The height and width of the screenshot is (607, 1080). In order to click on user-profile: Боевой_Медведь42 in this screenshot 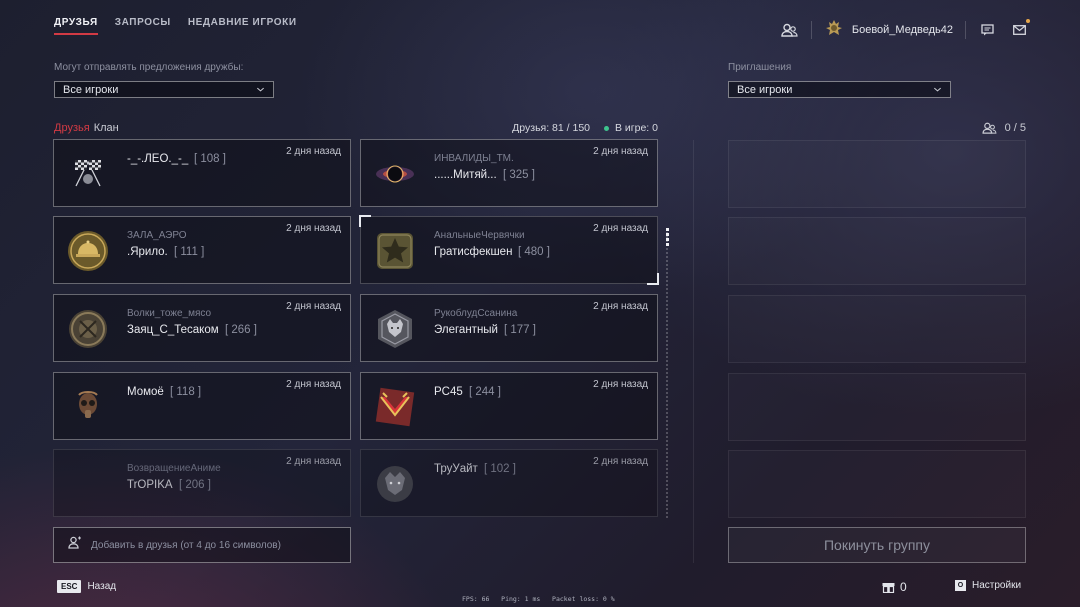, I will do `click(888, 30)`.